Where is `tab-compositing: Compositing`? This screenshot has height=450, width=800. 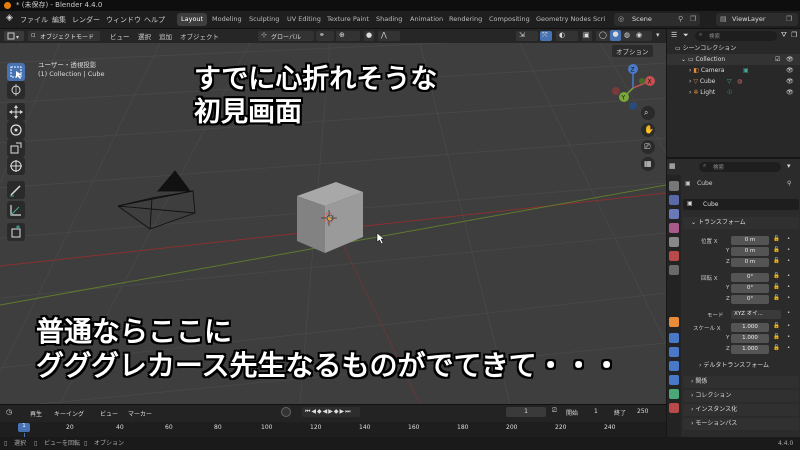 tab-compositing: Compositing is located at coordinates (509, 19).